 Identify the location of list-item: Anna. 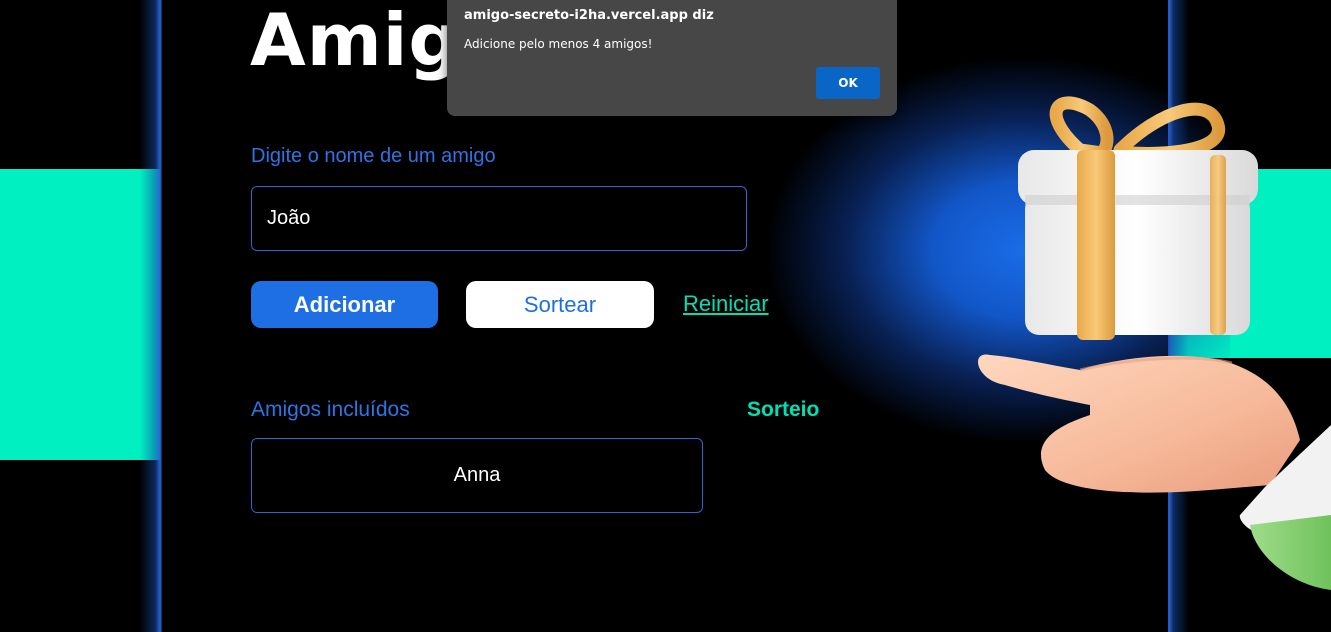
(477, 475).